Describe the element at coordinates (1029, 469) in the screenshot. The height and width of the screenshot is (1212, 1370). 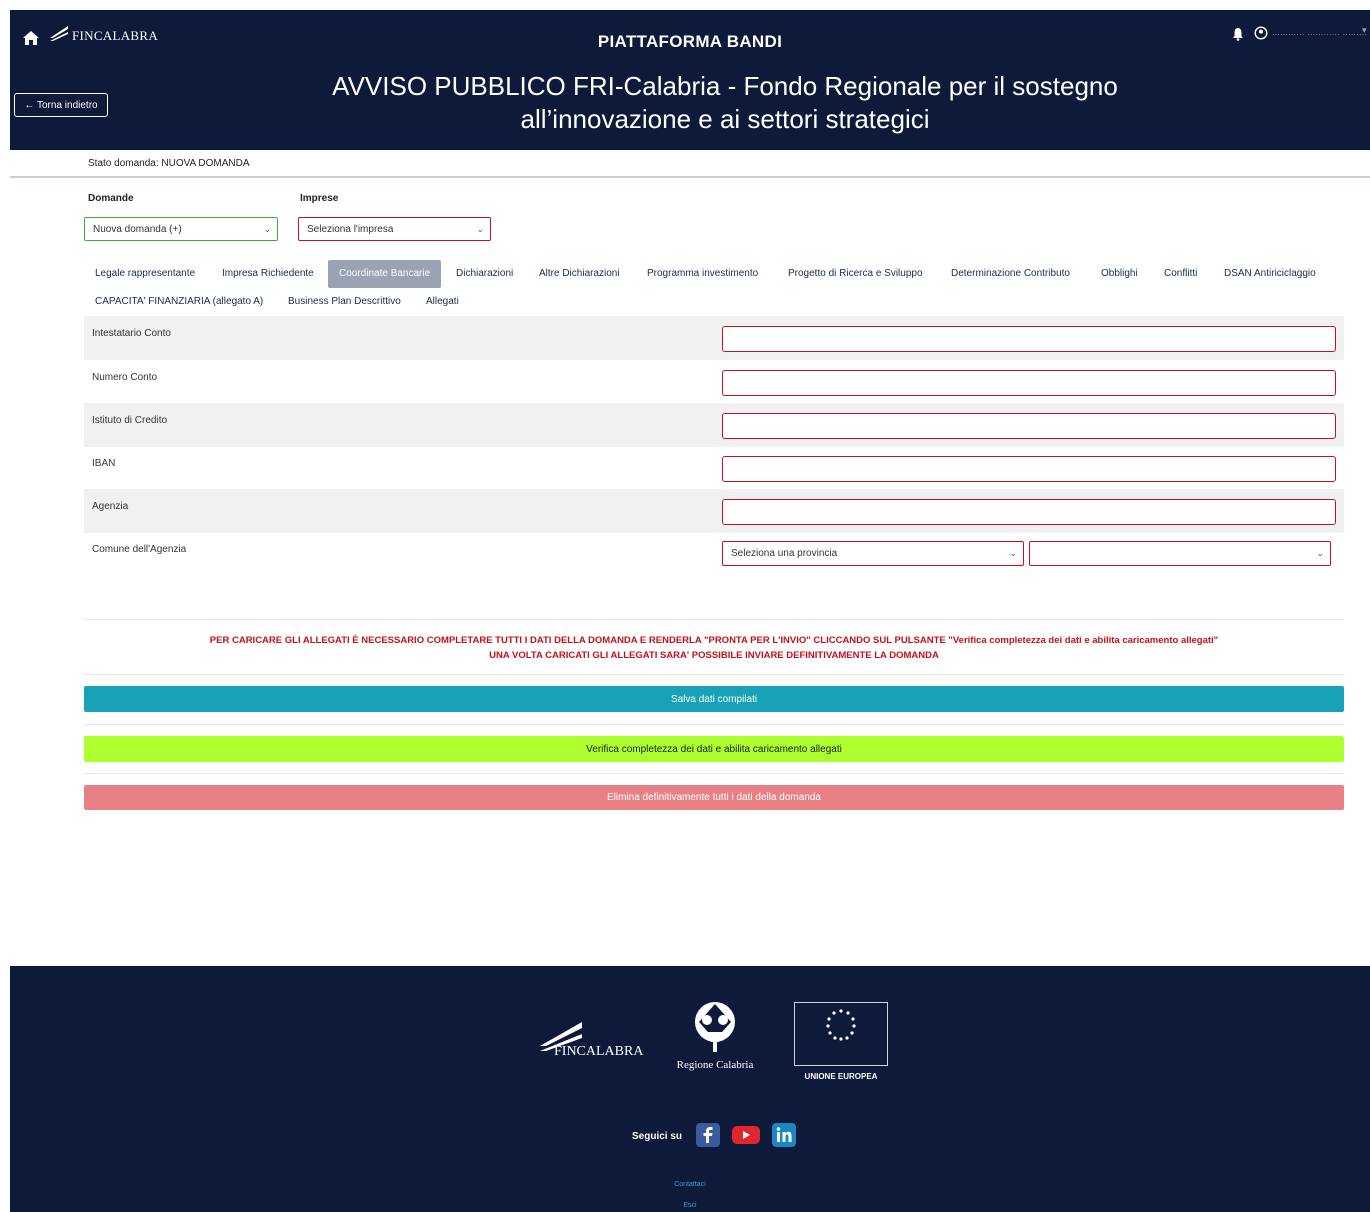
I see `iban-input` at that location.